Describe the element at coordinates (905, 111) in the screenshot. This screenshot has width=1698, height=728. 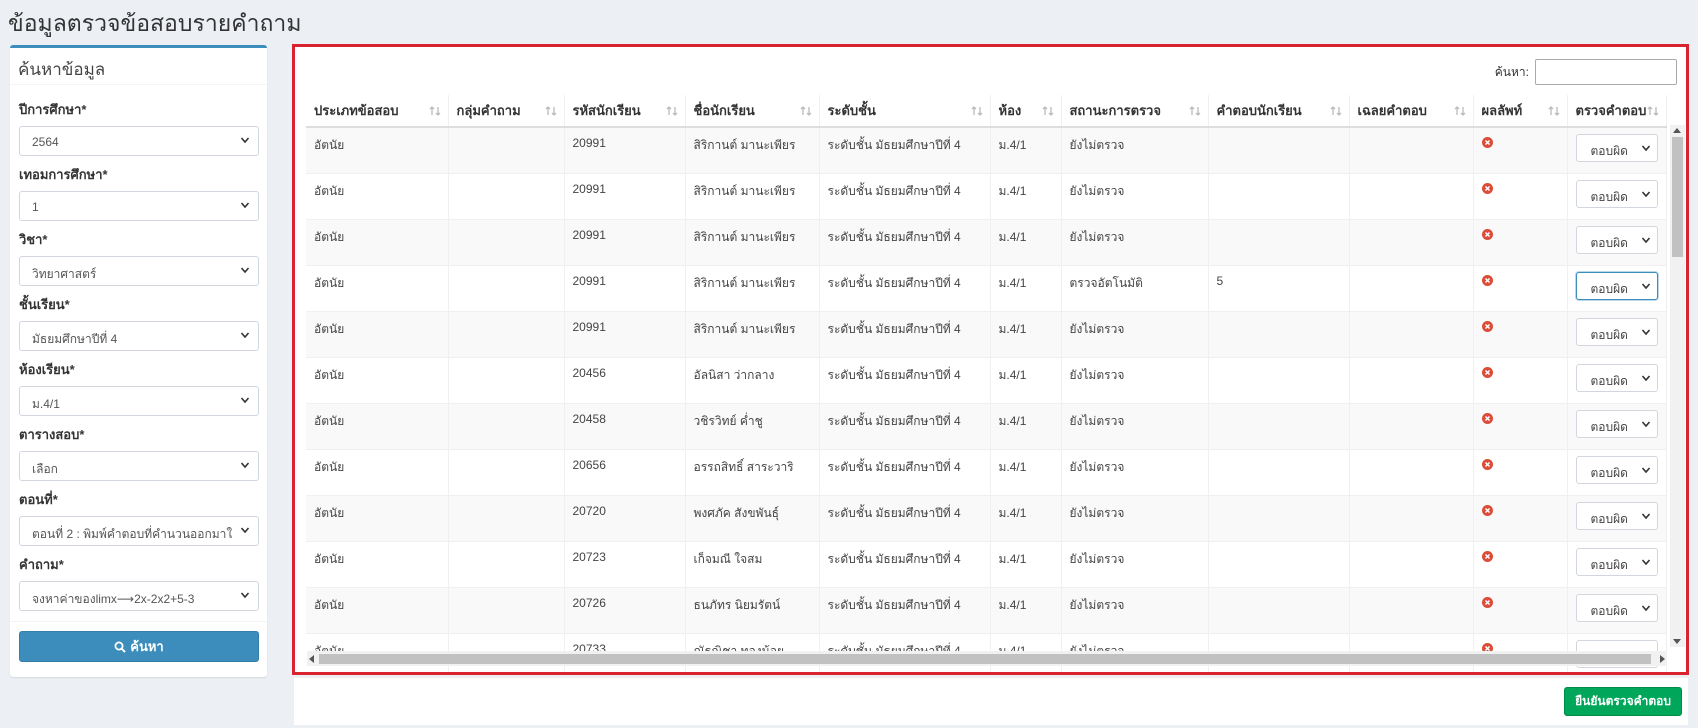
I see `column-header: ระดับชั้น` at that location.